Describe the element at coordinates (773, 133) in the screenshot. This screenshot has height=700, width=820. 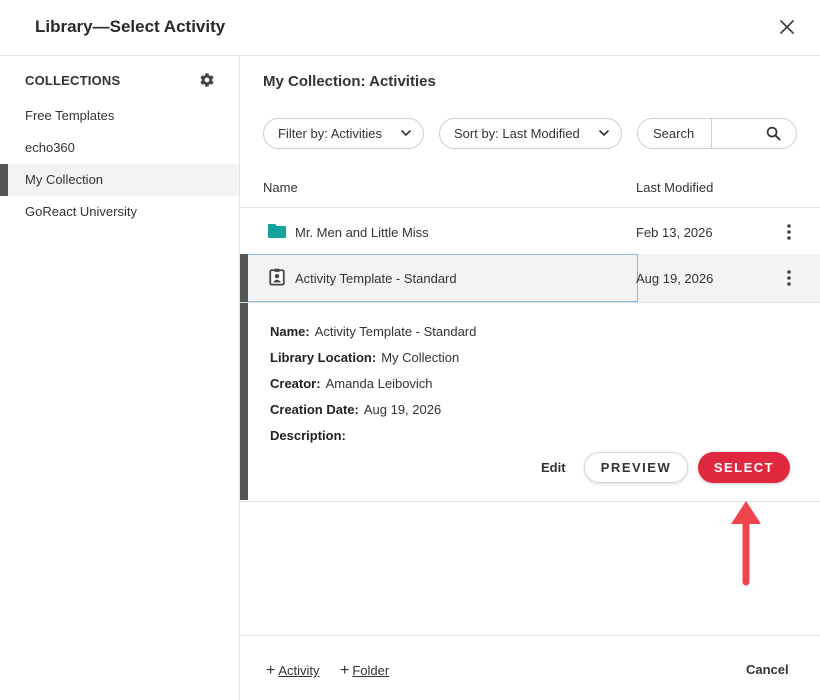
I see `search-icon` at that location.